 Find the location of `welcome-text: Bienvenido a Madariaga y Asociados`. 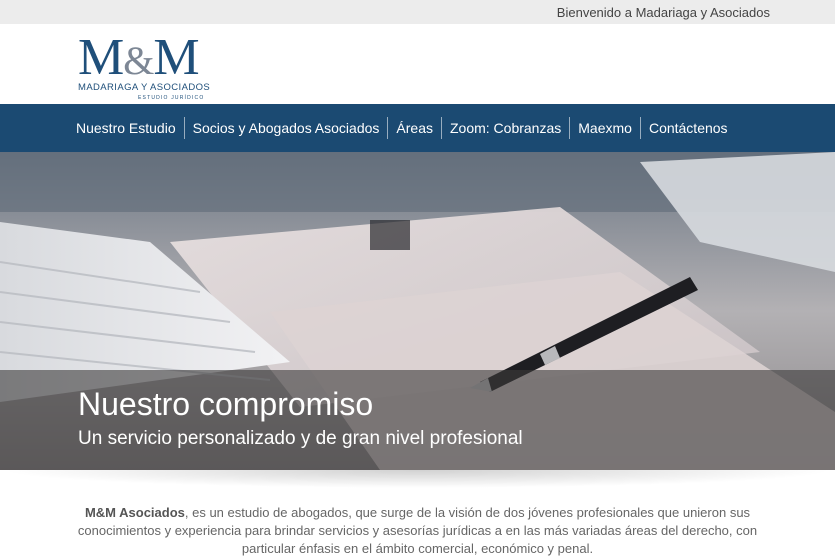

welcome-text: Bienvenido a Madariaga y Asociados is located at coordinates (663, 12).